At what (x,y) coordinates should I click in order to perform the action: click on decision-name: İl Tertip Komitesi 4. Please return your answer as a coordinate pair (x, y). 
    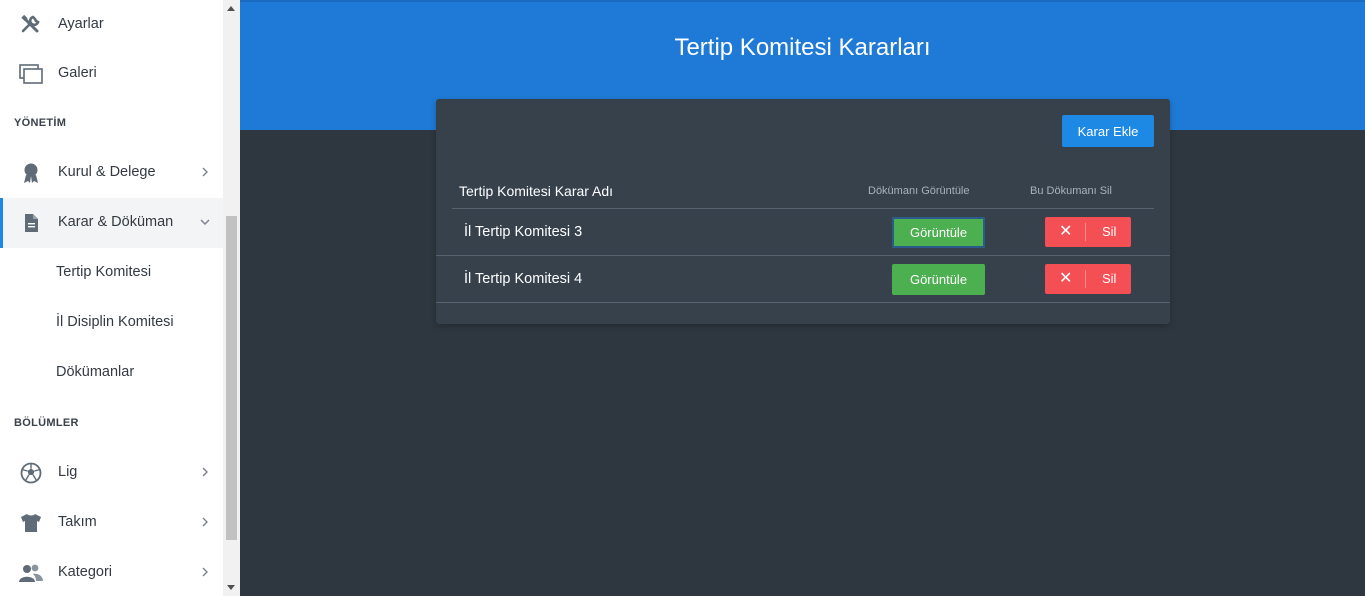
    Looking at the image, I should click on (523, 279).